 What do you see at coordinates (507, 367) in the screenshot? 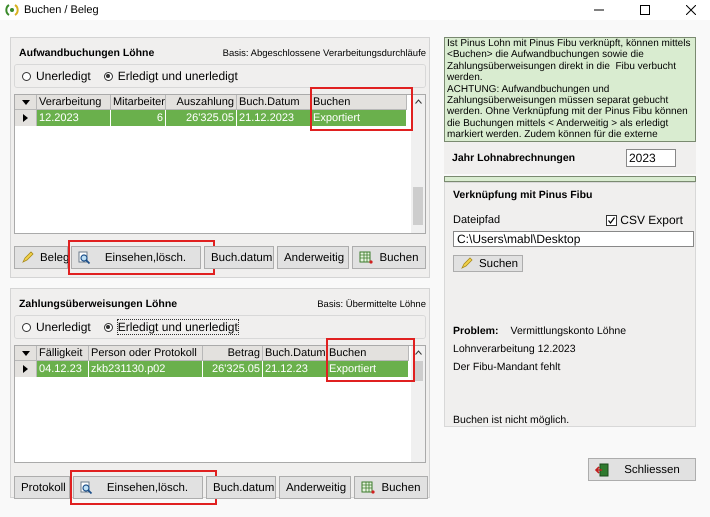
I see `problem-text: Der Fibu-Mandant fehlt` at bounding box center [507, 367].